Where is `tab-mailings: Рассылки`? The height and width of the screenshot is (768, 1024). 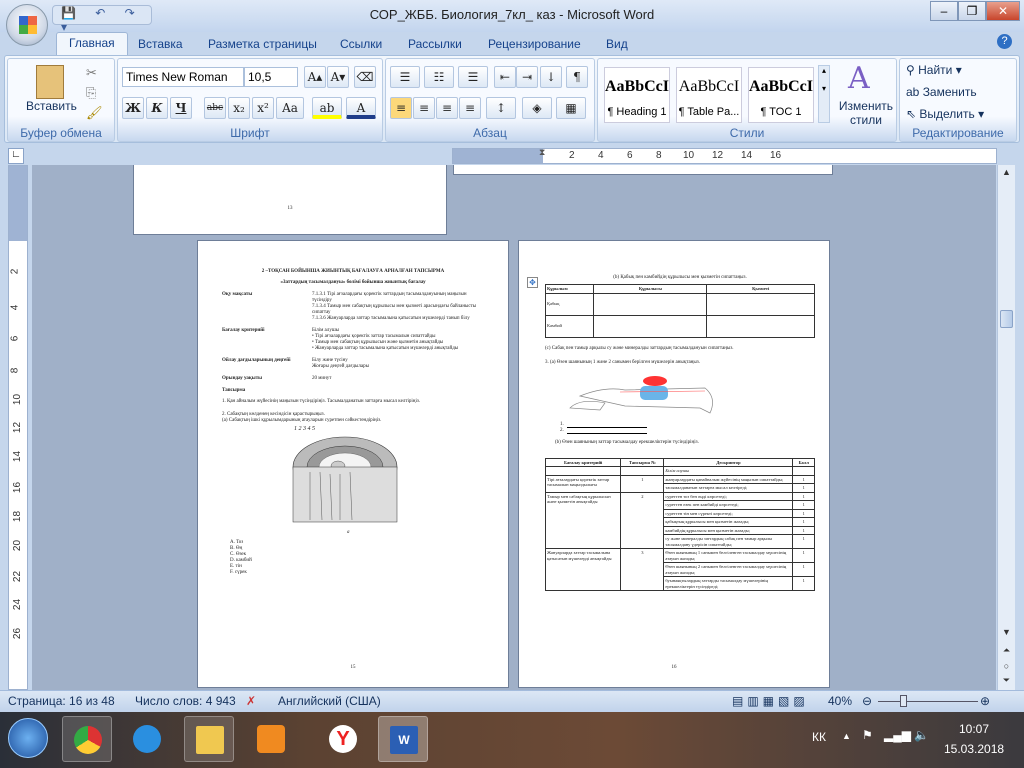
tab-mailings: Рассылки is located at coordinates (435, 44).